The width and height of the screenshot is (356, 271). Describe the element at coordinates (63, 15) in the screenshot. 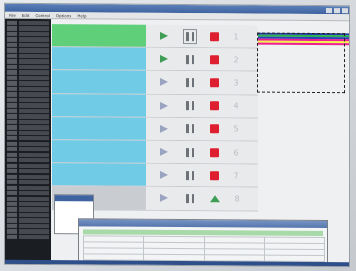

I see `menu-item-3: Options` at that location.